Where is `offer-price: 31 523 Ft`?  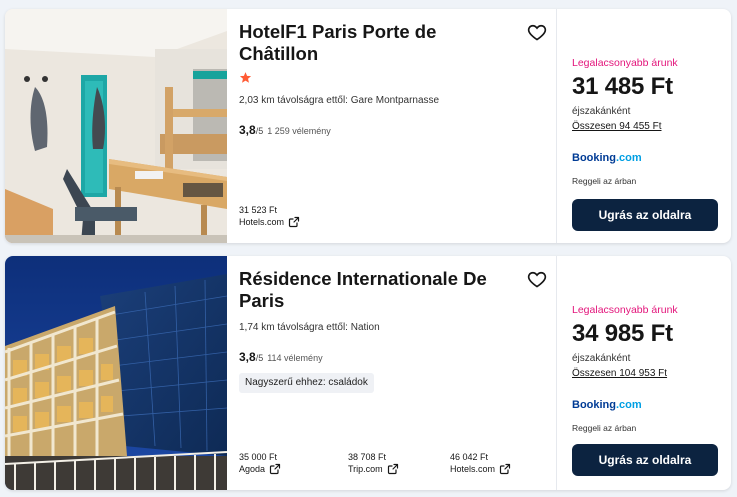
offer-price: 31 523 Ft is located at coordinates (258, 210).